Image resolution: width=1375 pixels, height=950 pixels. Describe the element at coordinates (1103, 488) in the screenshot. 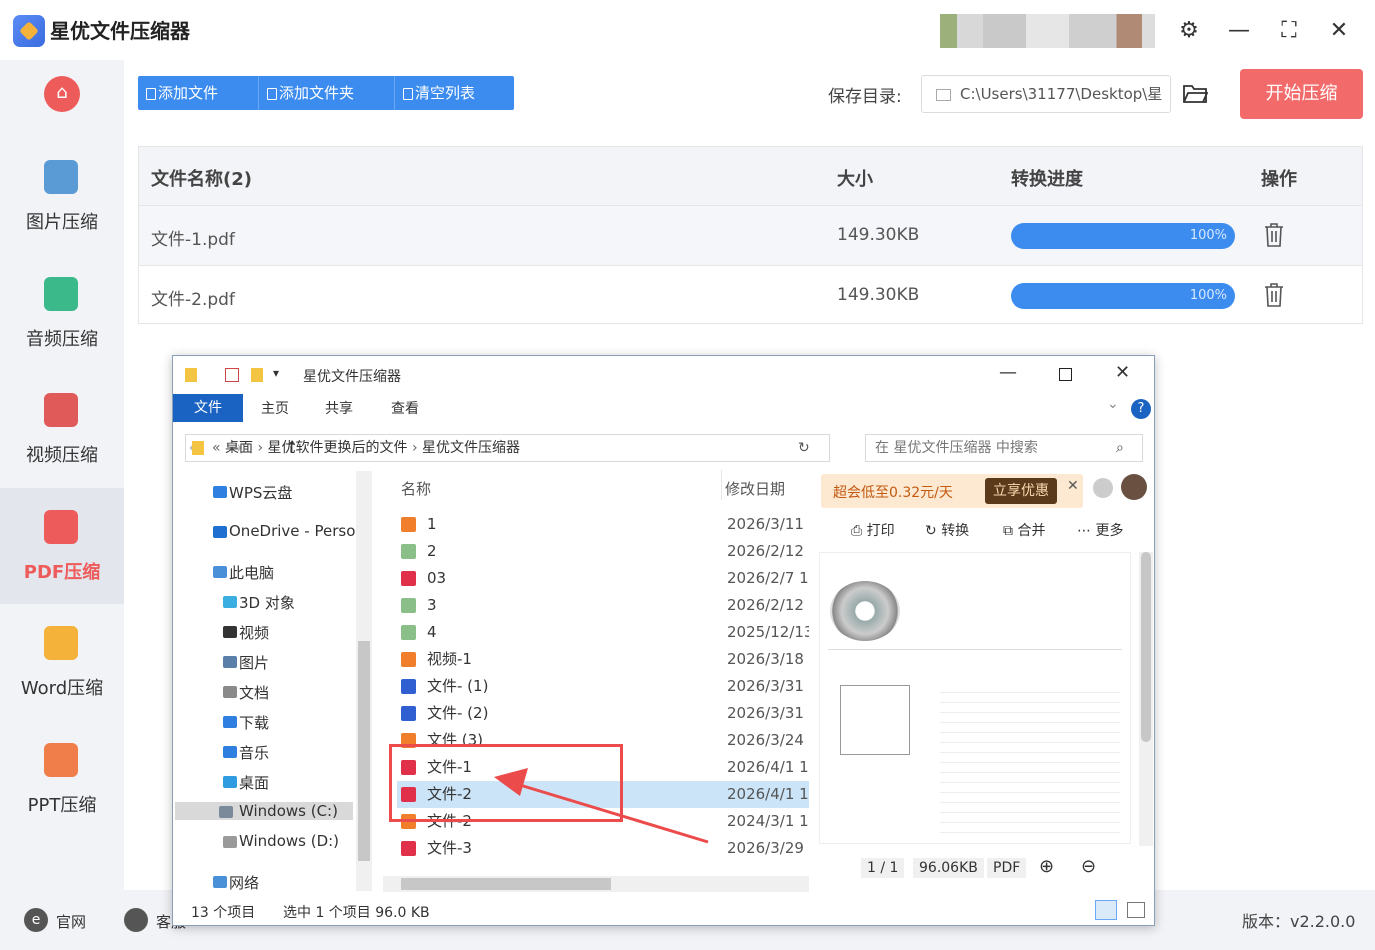

I see `shield-icon` at that location.